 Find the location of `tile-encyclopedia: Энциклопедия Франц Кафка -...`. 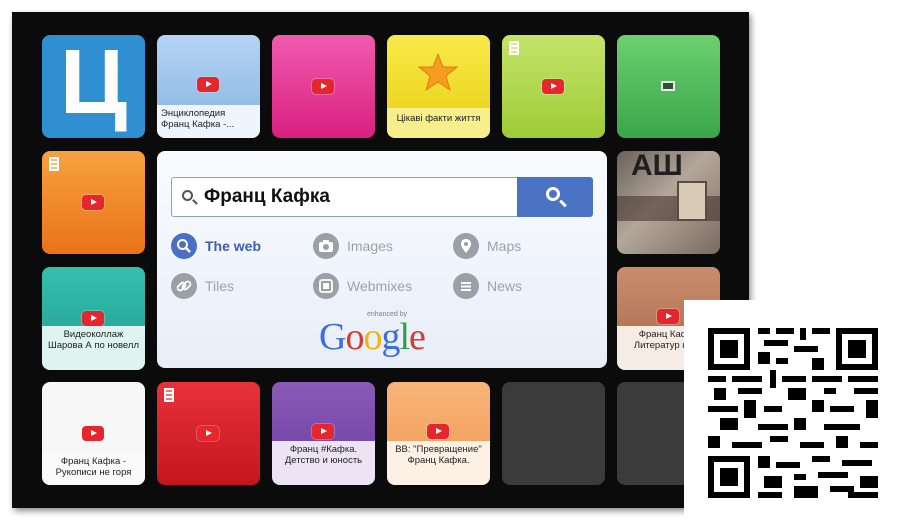

tile-encyclopedia: Энциклопедия Франц Кафка -... is located at coordinates (208, 86).